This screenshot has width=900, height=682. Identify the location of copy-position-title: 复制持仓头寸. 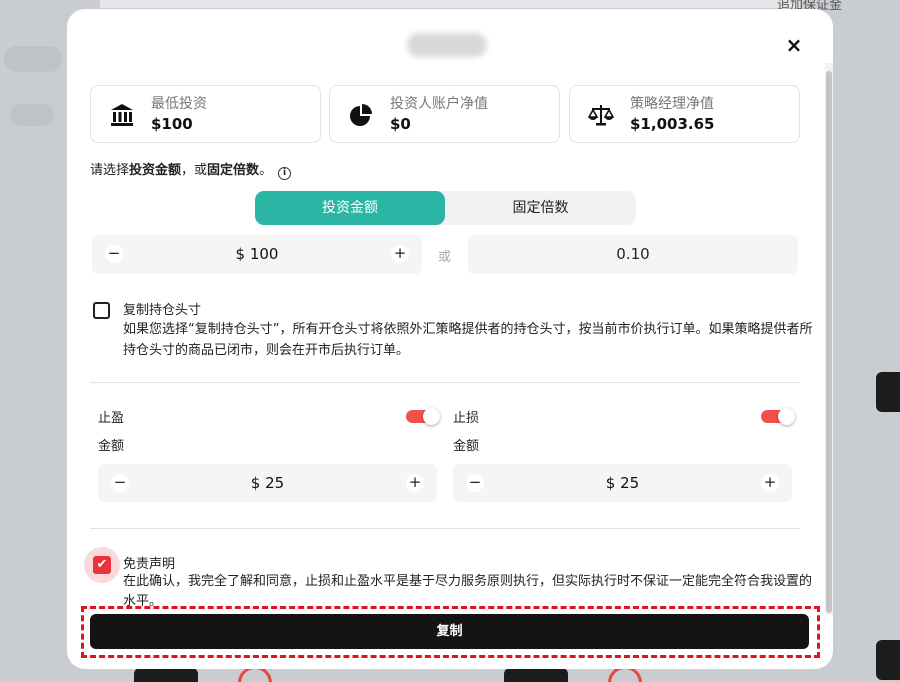
(162, 310).